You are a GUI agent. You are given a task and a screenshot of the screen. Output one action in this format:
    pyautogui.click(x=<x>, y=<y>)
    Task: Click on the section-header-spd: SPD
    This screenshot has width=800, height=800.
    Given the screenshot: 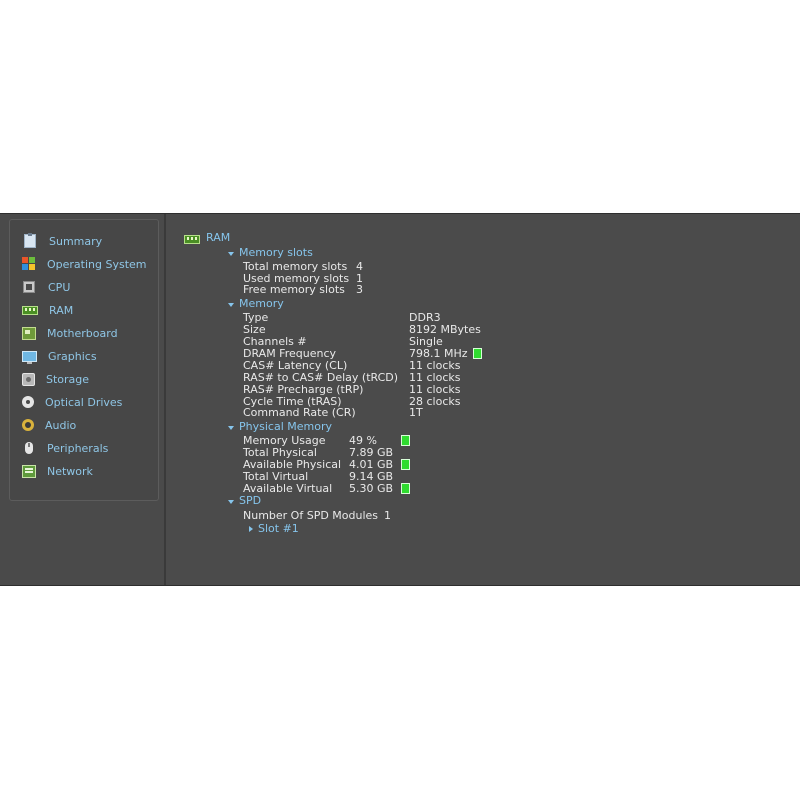 What is the action you would take?
    pyautogui.click(x=250, y=500)
    